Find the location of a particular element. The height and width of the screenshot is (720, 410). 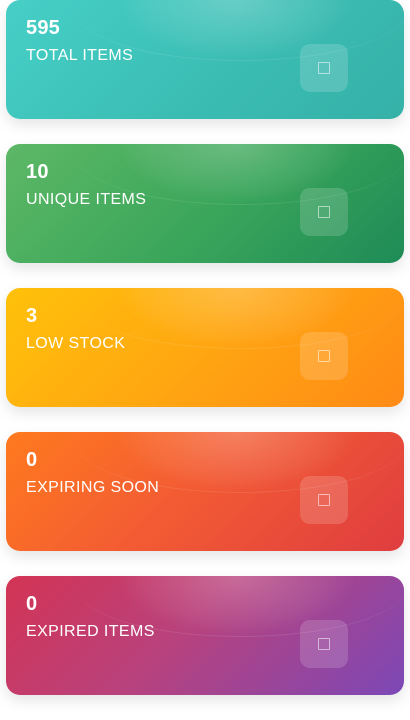

stat-label: EXPIRED ITEMS is located at coordinates (90, 631).